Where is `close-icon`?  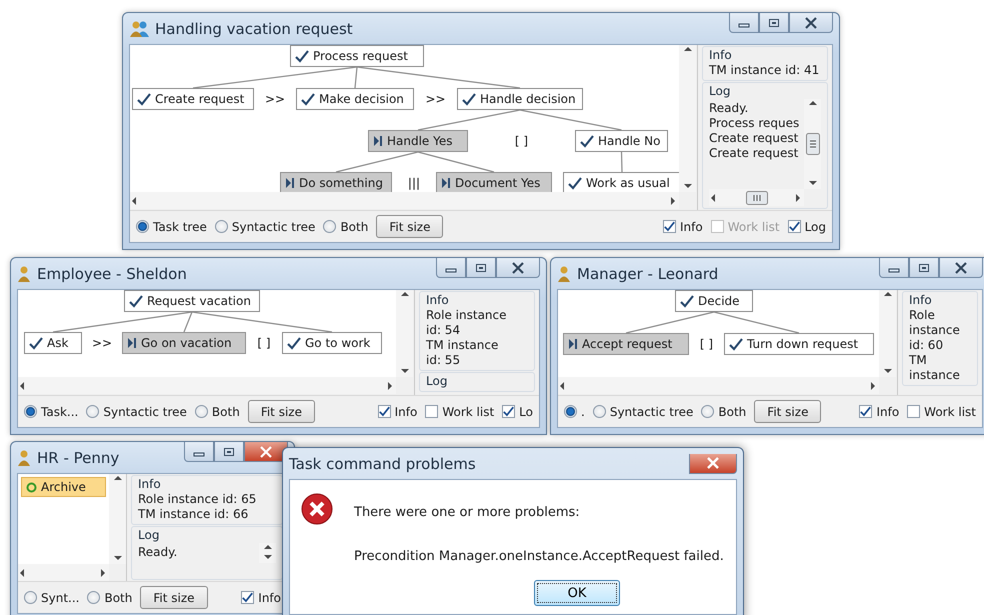 close-icon is located at coordinates (518, 268).